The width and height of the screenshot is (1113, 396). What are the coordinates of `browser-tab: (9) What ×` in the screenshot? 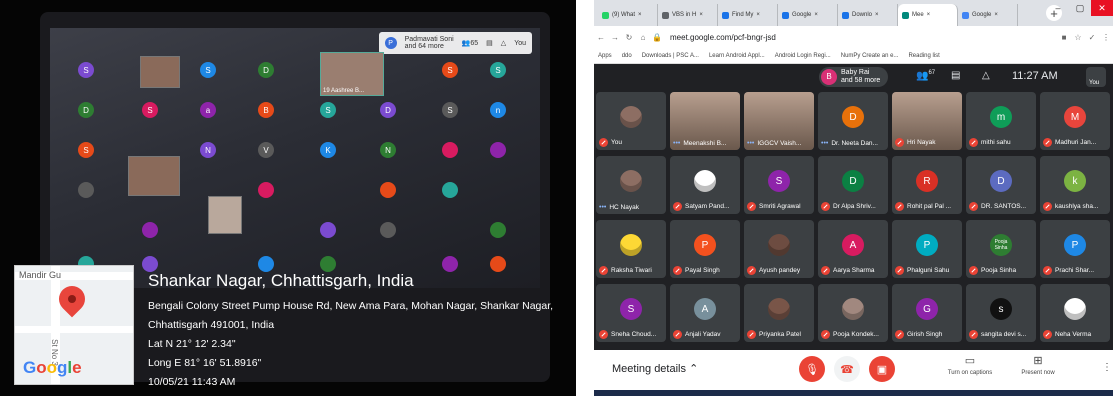 It's located at (628, 15).